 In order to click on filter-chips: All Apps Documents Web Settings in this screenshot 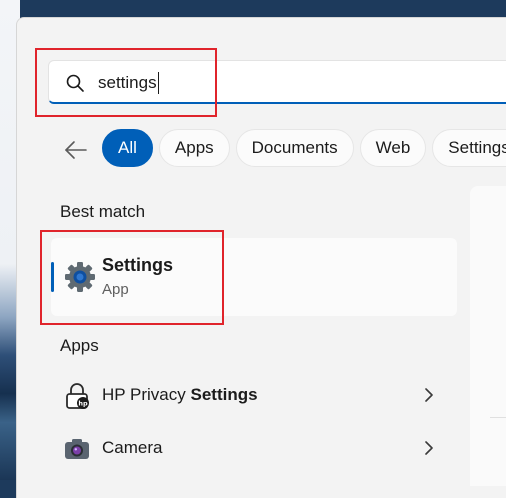, I will do `click(304, 148)`.